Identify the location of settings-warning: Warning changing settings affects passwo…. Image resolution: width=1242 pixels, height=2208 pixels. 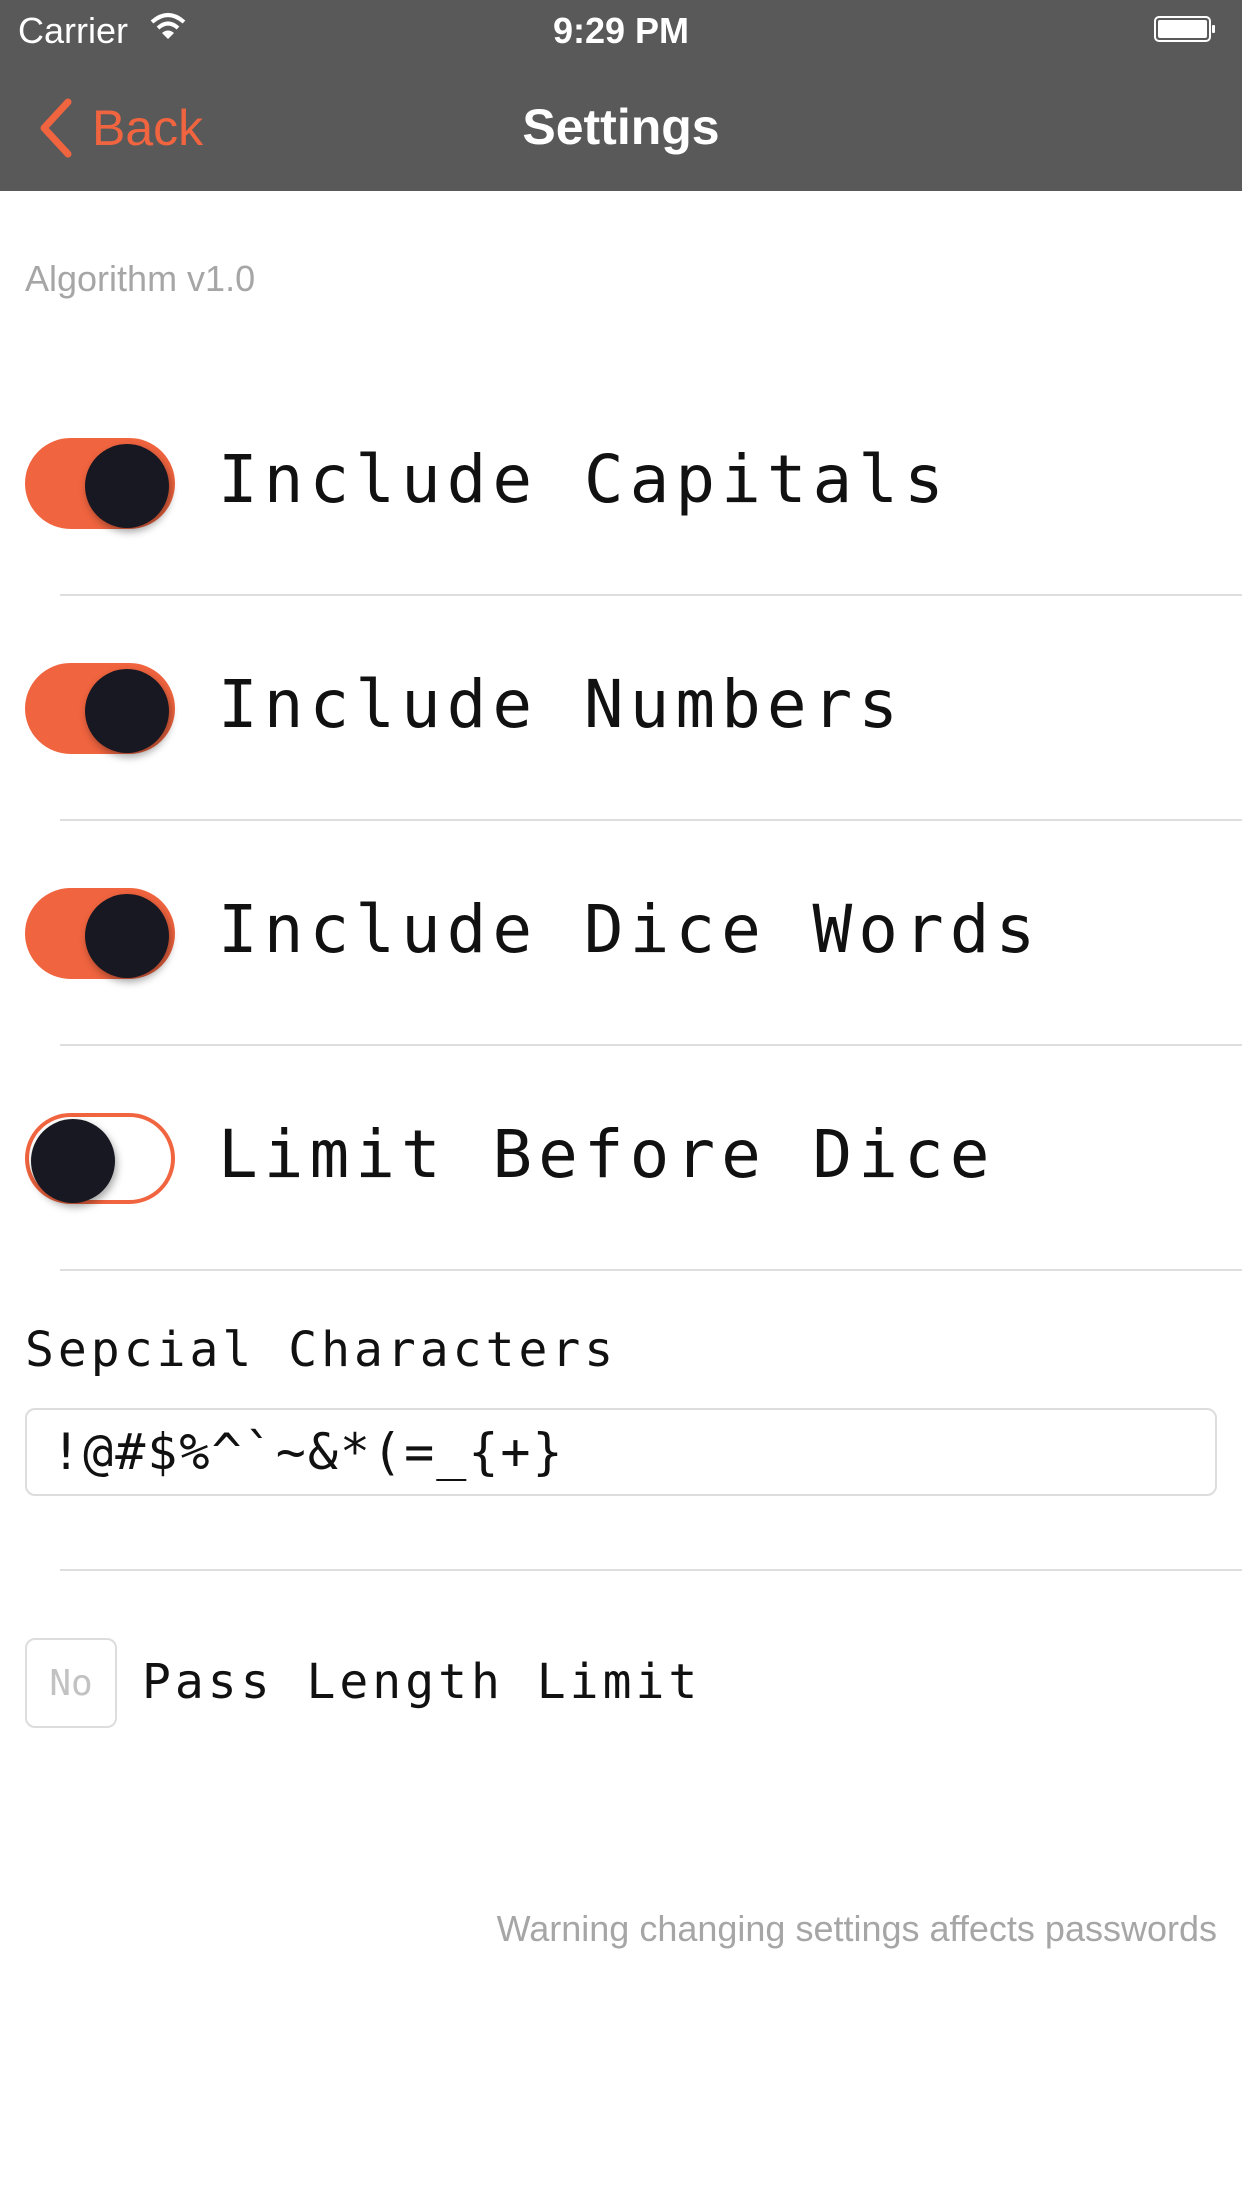
(856, 1928).